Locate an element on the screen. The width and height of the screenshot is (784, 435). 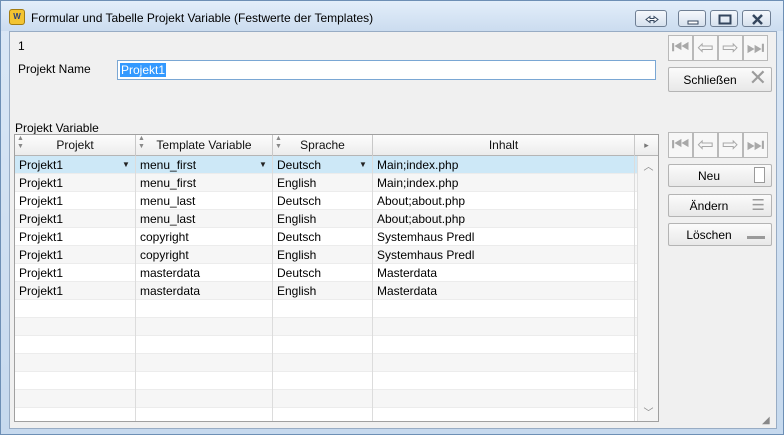
table-cell: Projekt1 ▼ is located at coordinates (75, 165).